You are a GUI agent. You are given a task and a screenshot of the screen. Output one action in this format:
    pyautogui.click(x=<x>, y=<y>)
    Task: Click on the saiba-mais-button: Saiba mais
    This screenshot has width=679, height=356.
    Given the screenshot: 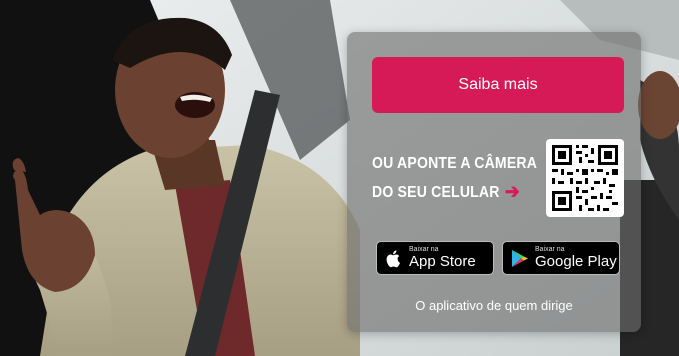 What is the action you would take?
    pyautogui.click(x=498, y=85)
    